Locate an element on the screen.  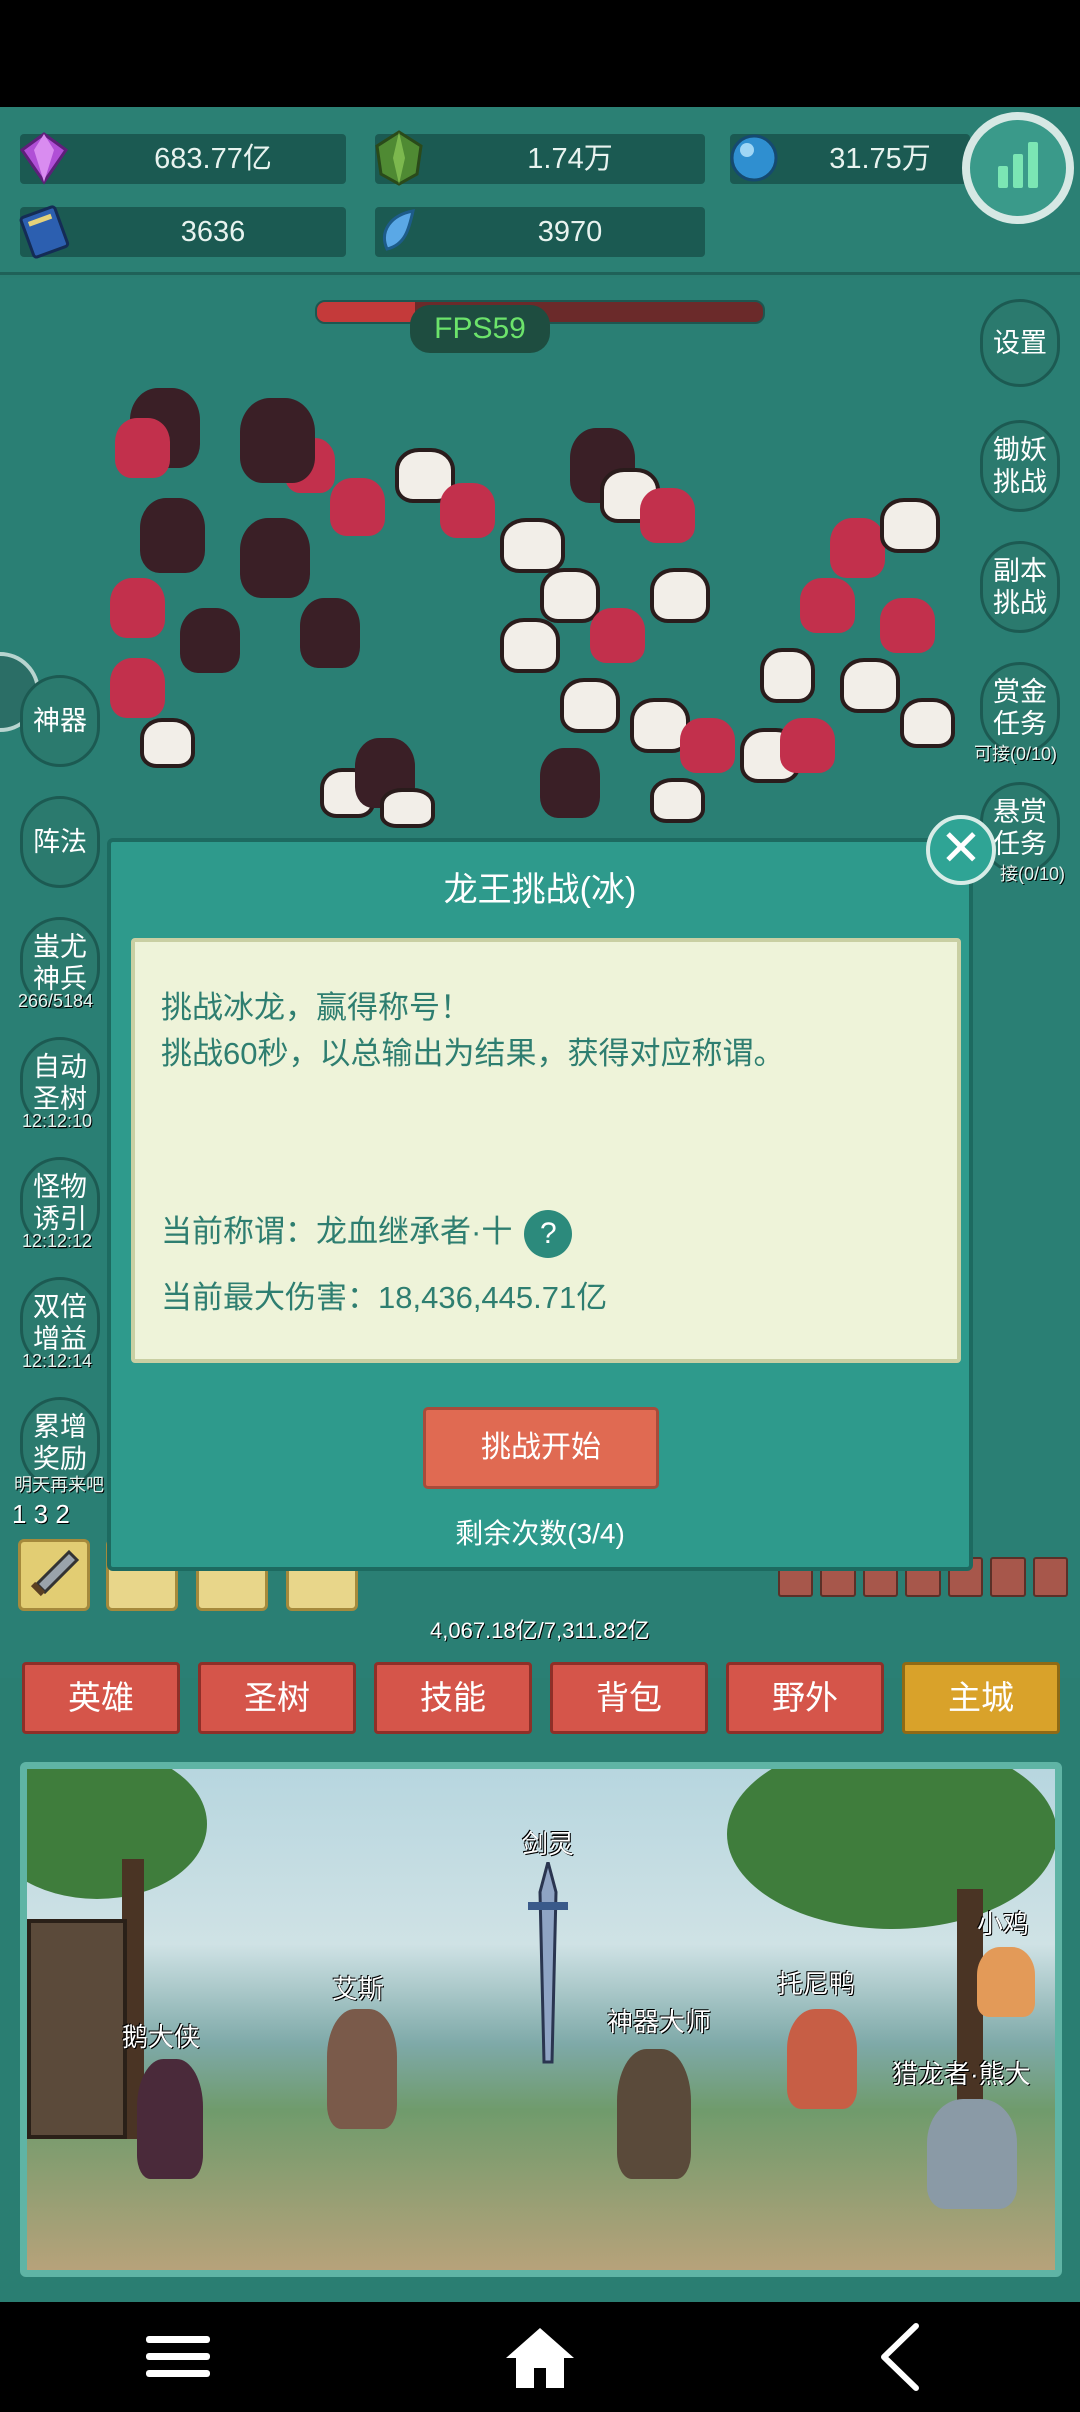
sword-icon is located at coordinates (55, 1573).